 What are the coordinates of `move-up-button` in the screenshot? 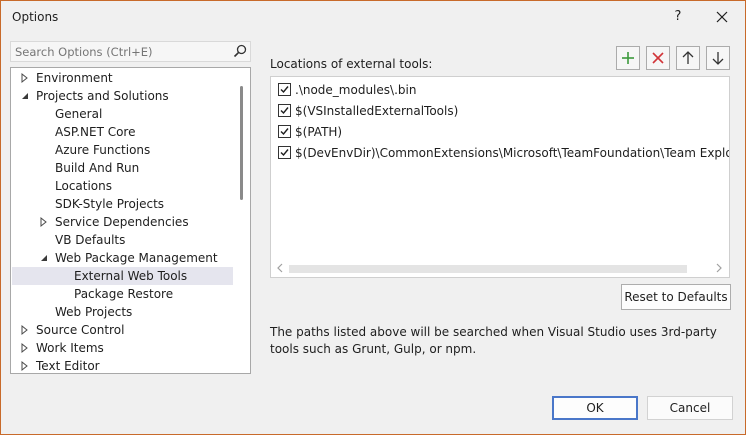 It's located at (688, 58).